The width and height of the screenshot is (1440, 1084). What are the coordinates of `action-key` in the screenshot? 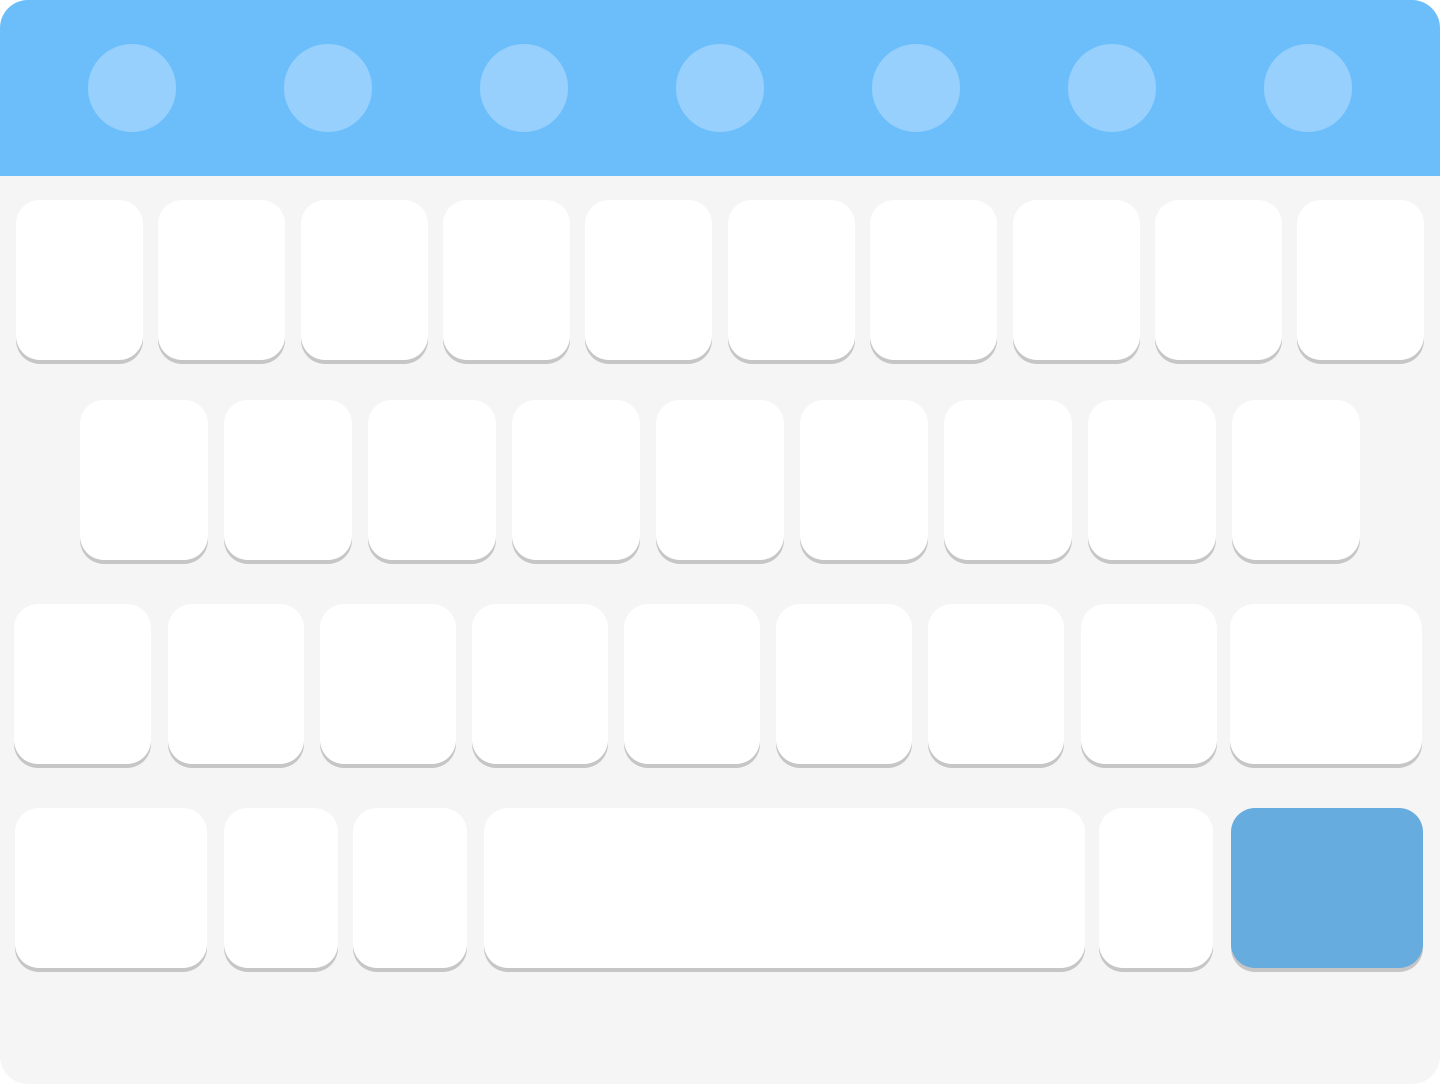 It's located at (1327, 888).